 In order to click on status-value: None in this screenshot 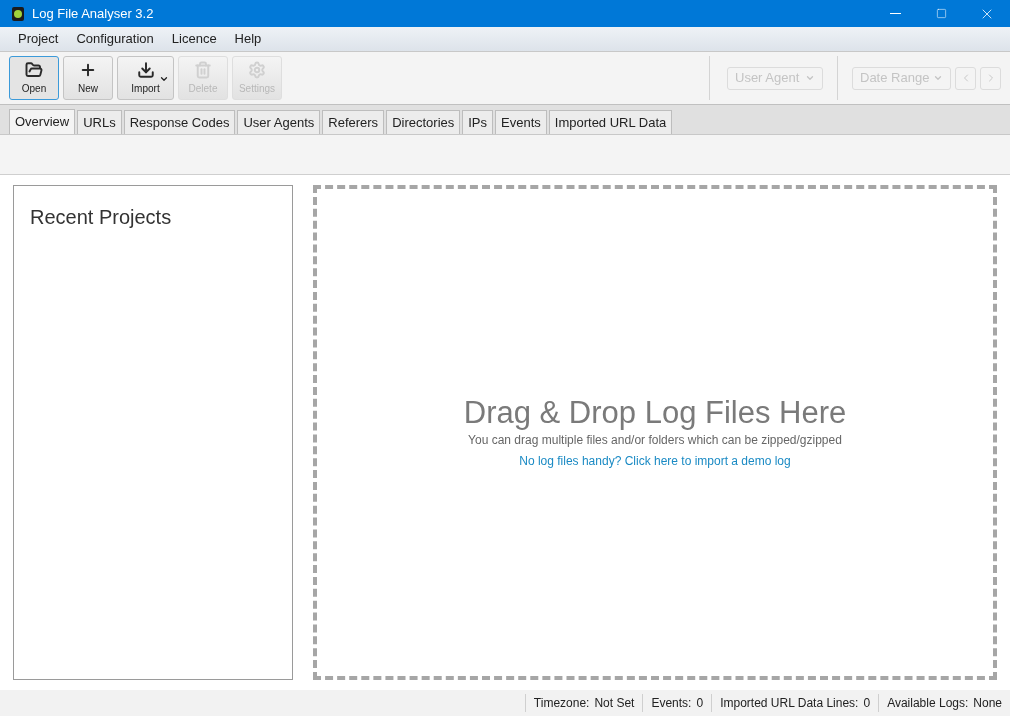, I will do `click(987, 703)`.